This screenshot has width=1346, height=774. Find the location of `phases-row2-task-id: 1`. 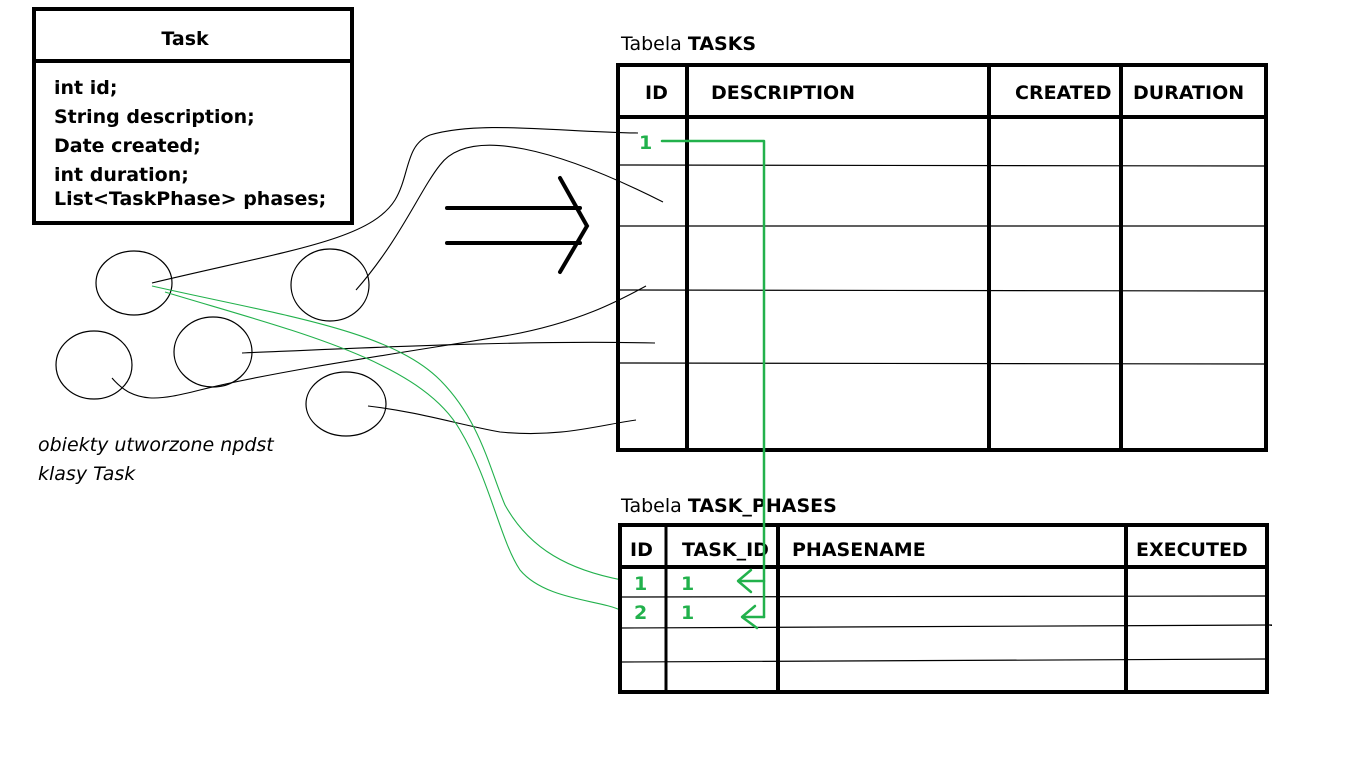

phases-row2-task-id: 1 is located at coordinates (687, 613).